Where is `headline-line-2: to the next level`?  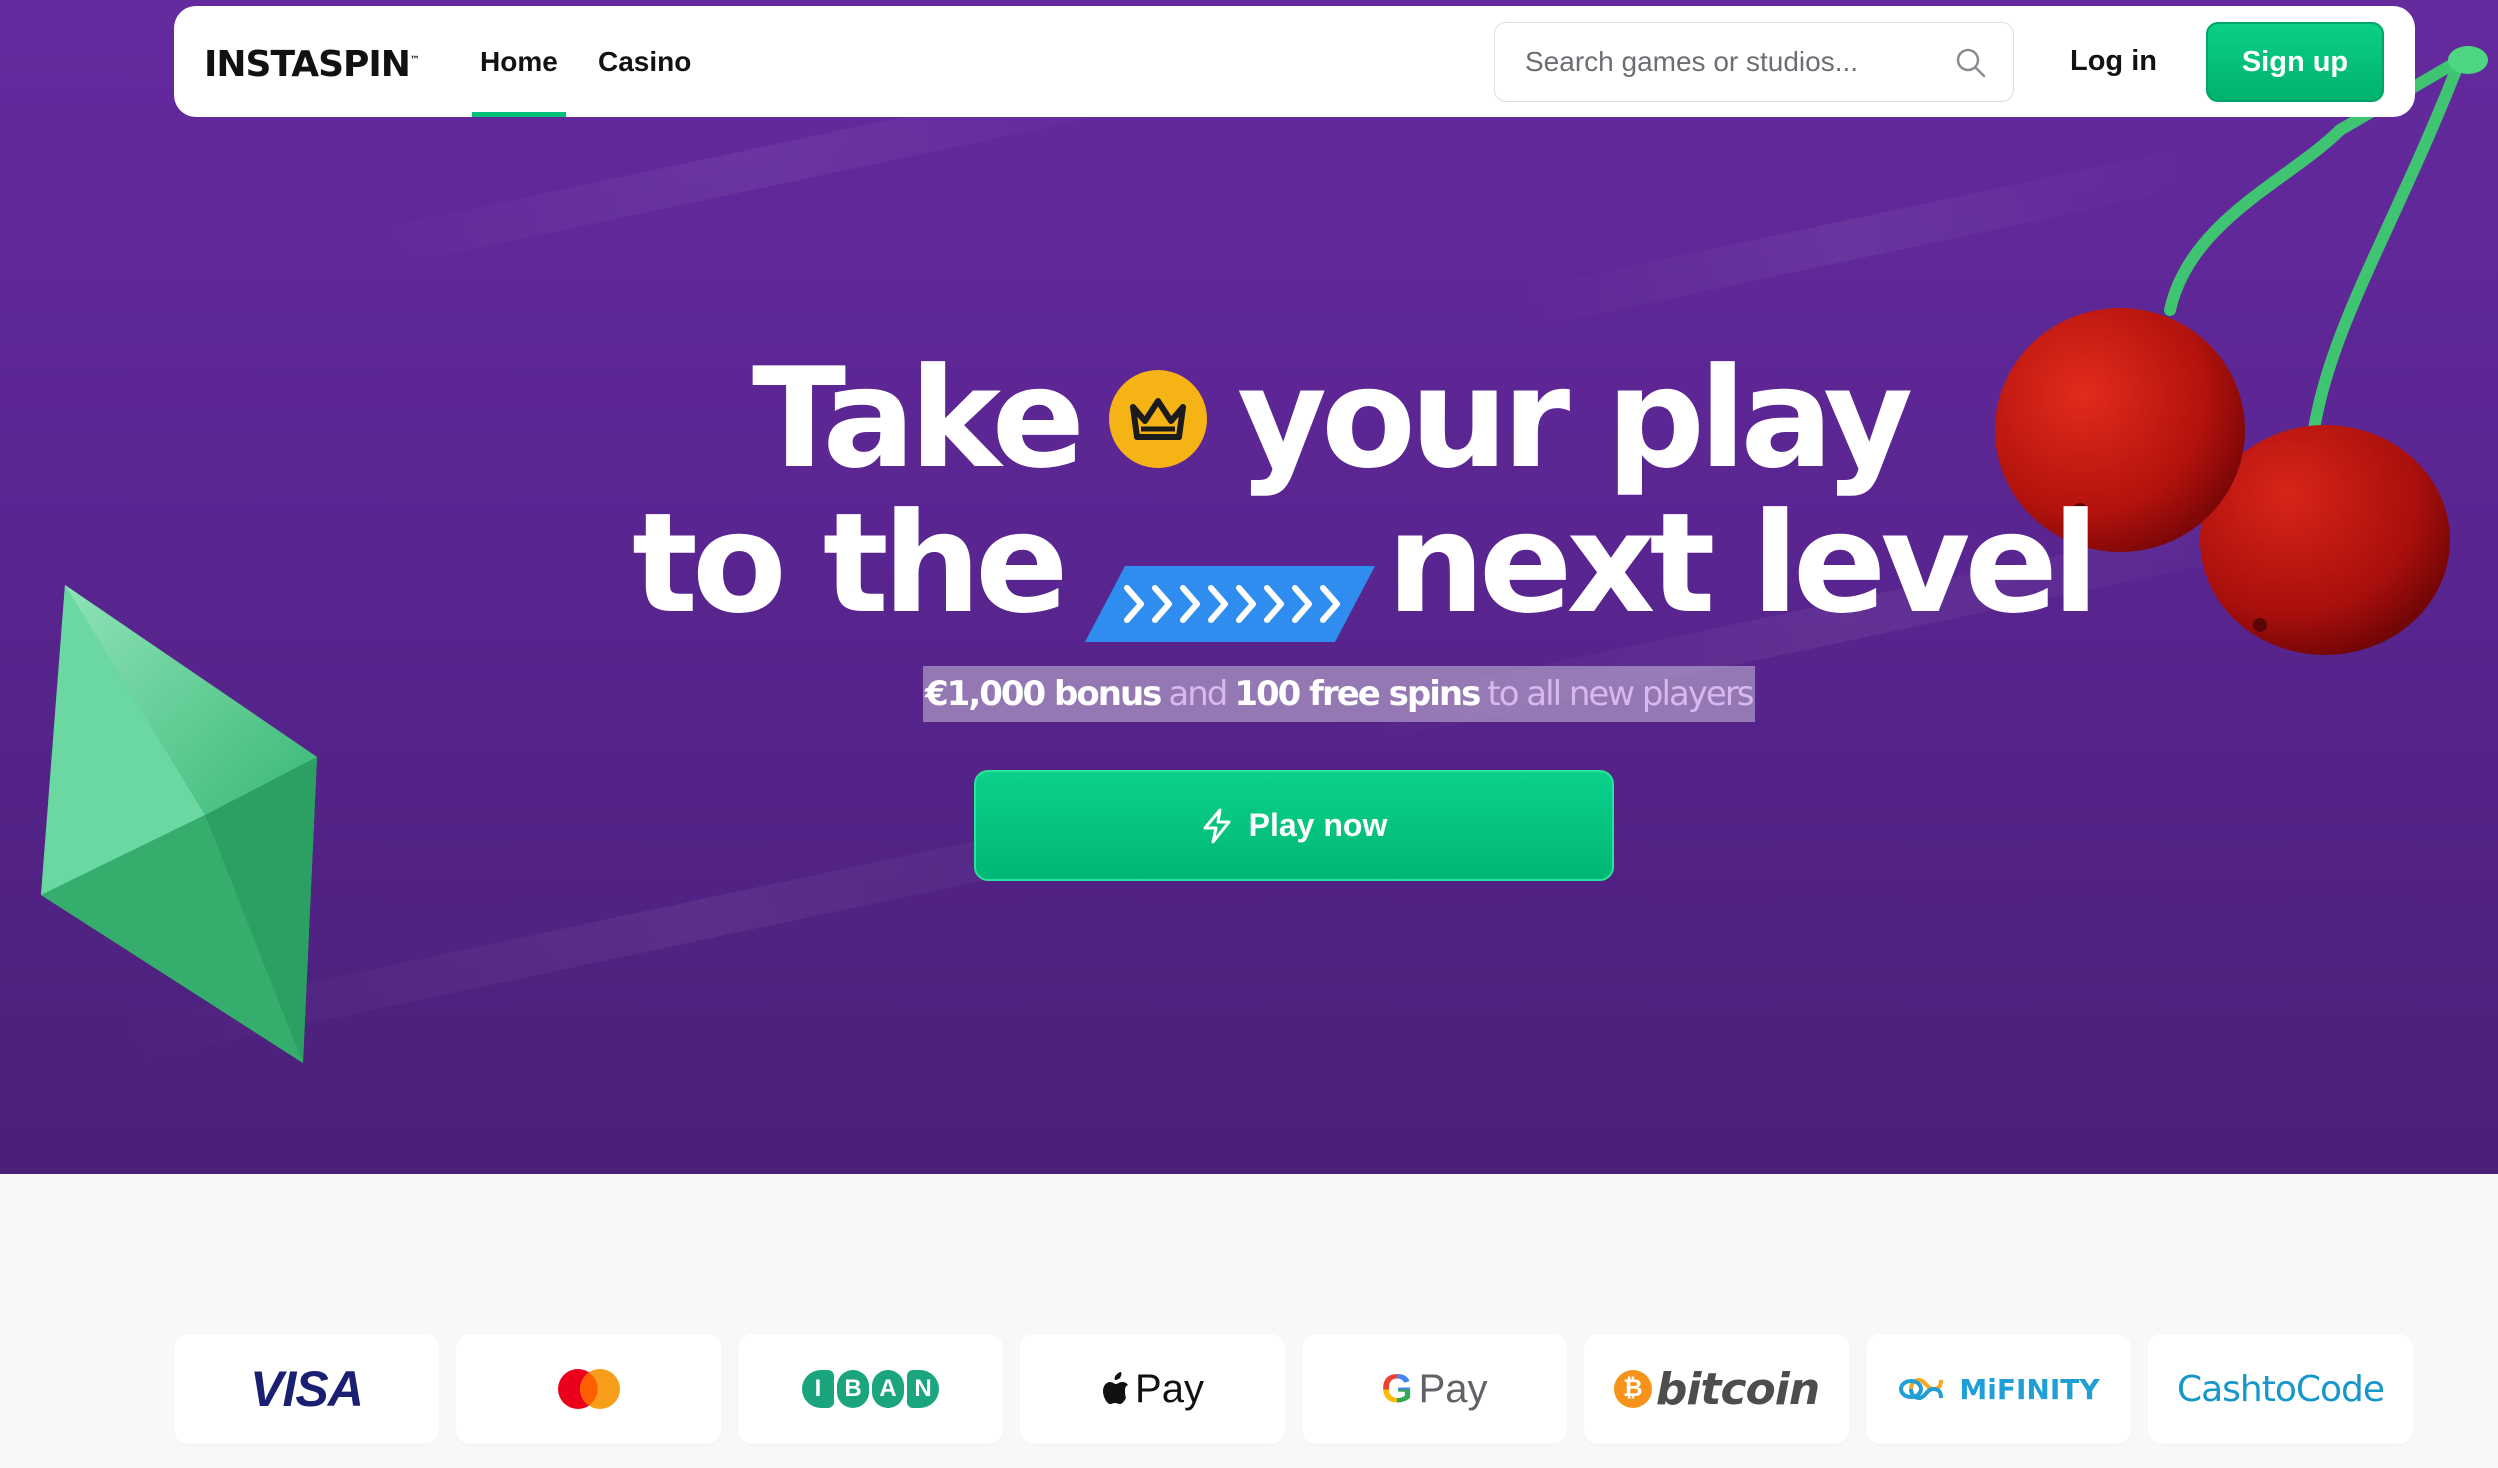
headline-line-2: to the next level is located at coordinates (1366, 563).